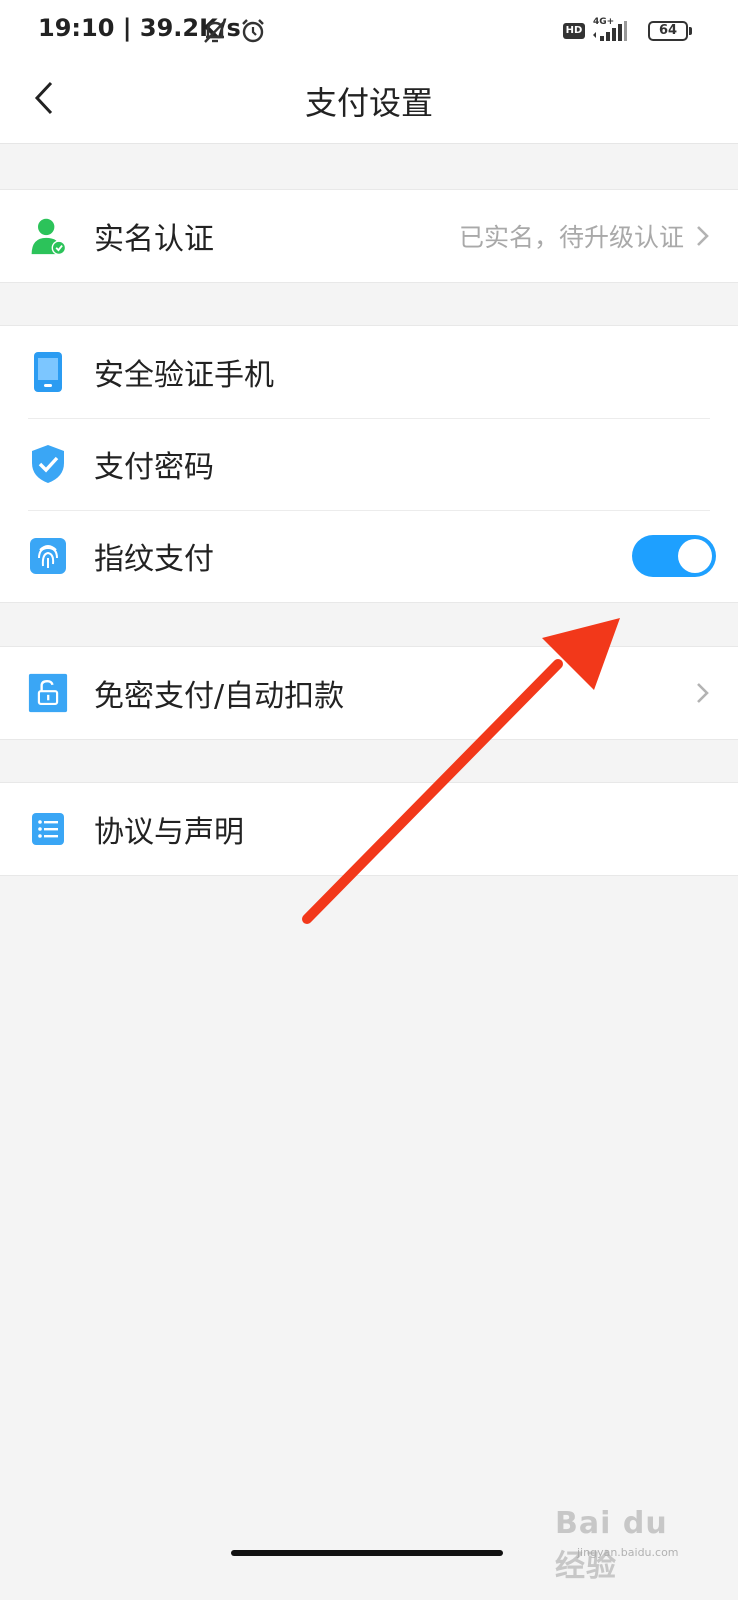 Image resolution: width=738 pixels, height=1600 pixels. What do you see at coordinates (48, 236) in the screenshot?
I see `user-verified-icon` at bounding box center [48, 236].